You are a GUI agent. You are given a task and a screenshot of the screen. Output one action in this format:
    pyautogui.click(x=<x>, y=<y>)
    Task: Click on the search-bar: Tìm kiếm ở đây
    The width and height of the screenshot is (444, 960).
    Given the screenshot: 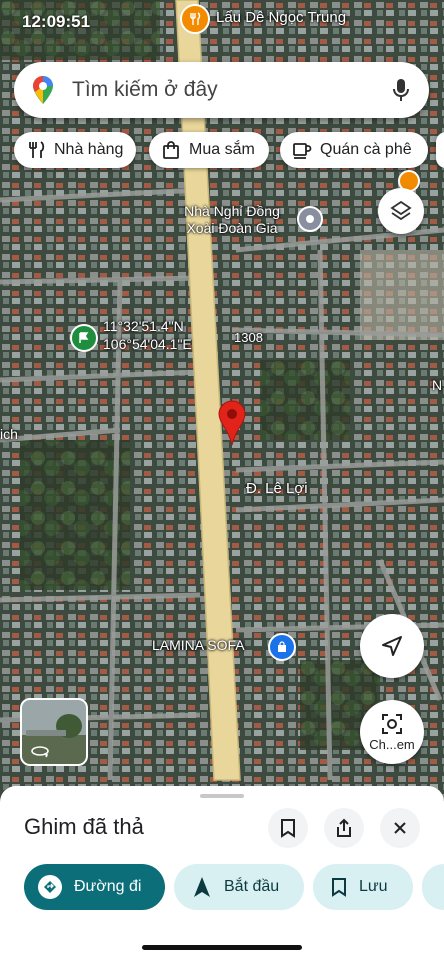 What is the action you would take?
    pyautogui.click(x=221, y=90)
    